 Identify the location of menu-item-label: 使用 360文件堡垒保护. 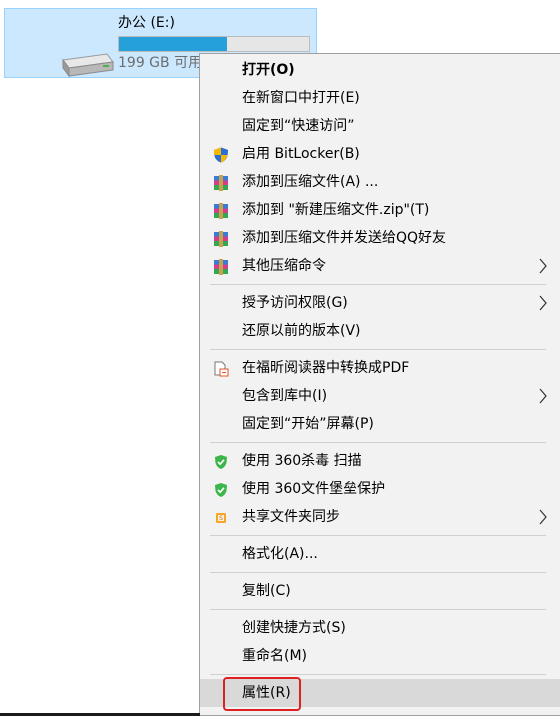
(314, 489).